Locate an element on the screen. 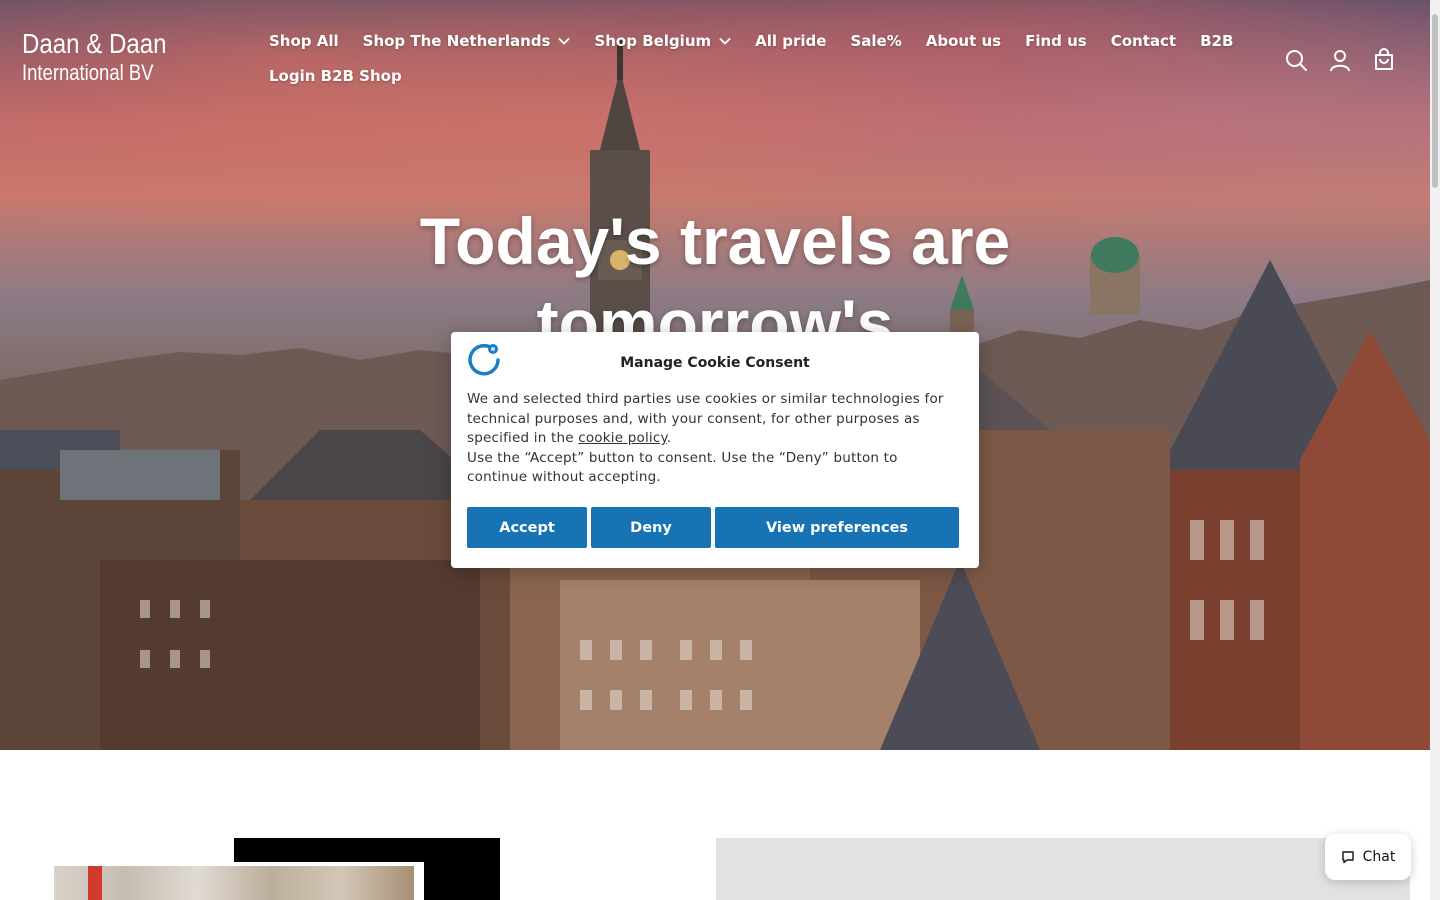  nav-label: Sale% is located at coordinates (876, 41).